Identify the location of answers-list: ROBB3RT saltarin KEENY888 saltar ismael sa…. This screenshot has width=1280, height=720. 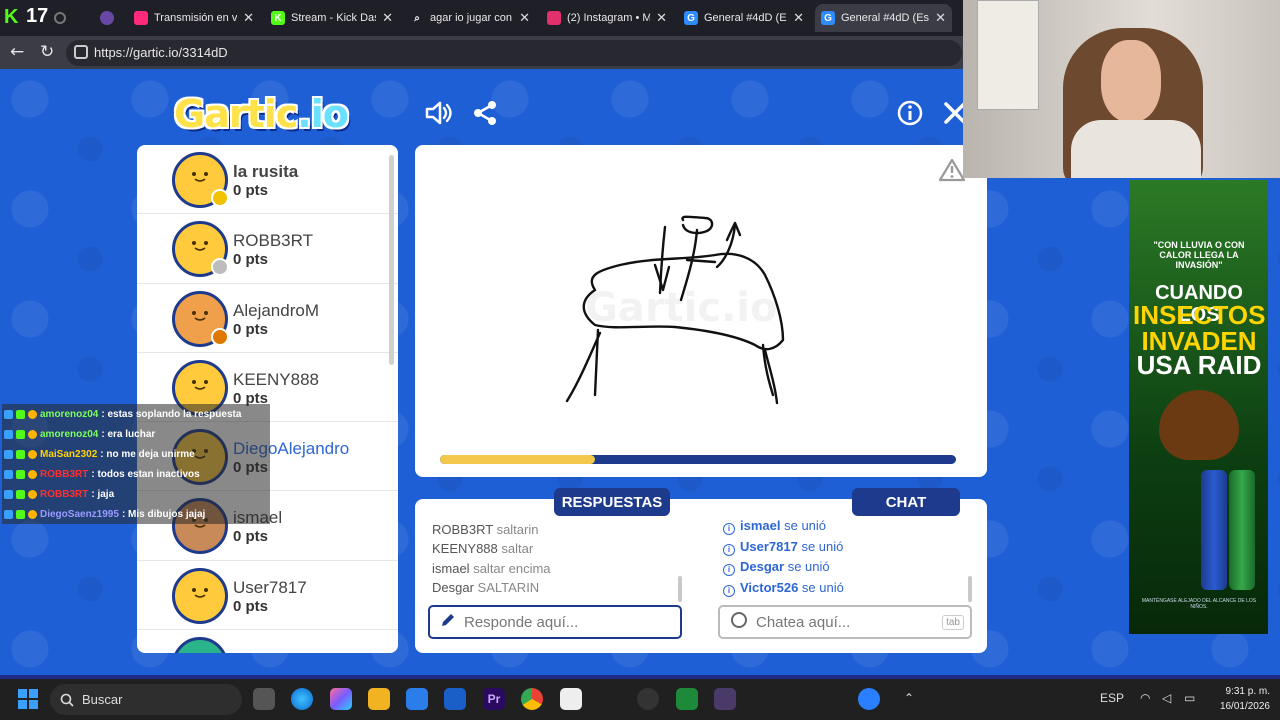
(557, 556).